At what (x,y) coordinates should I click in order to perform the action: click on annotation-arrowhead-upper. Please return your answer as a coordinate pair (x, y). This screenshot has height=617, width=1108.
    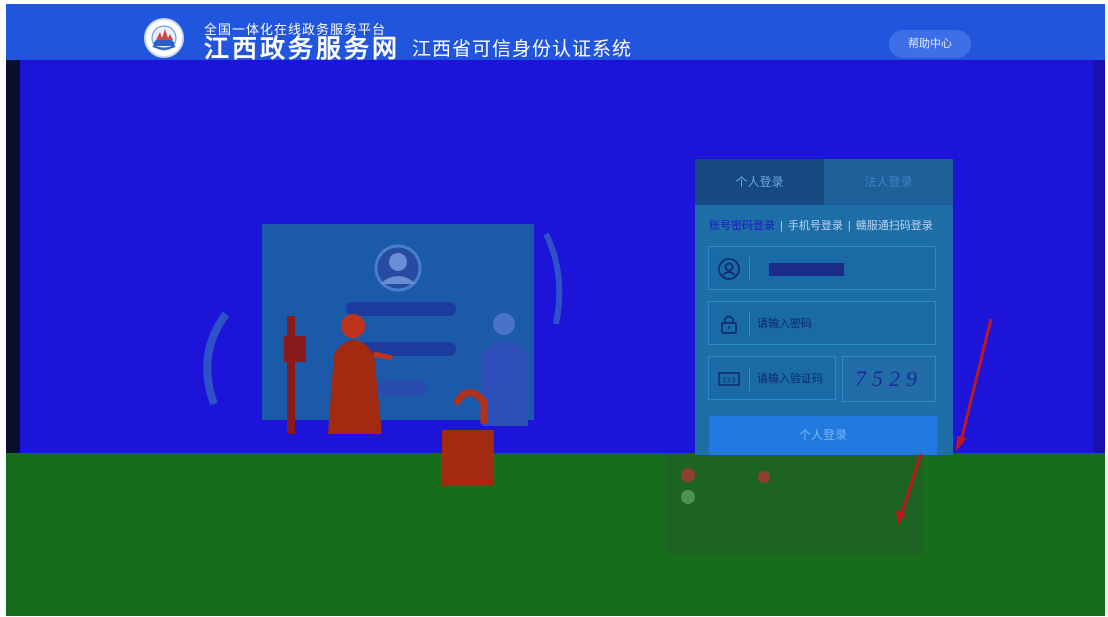
    Looking at the image, I should click on (961, 443).